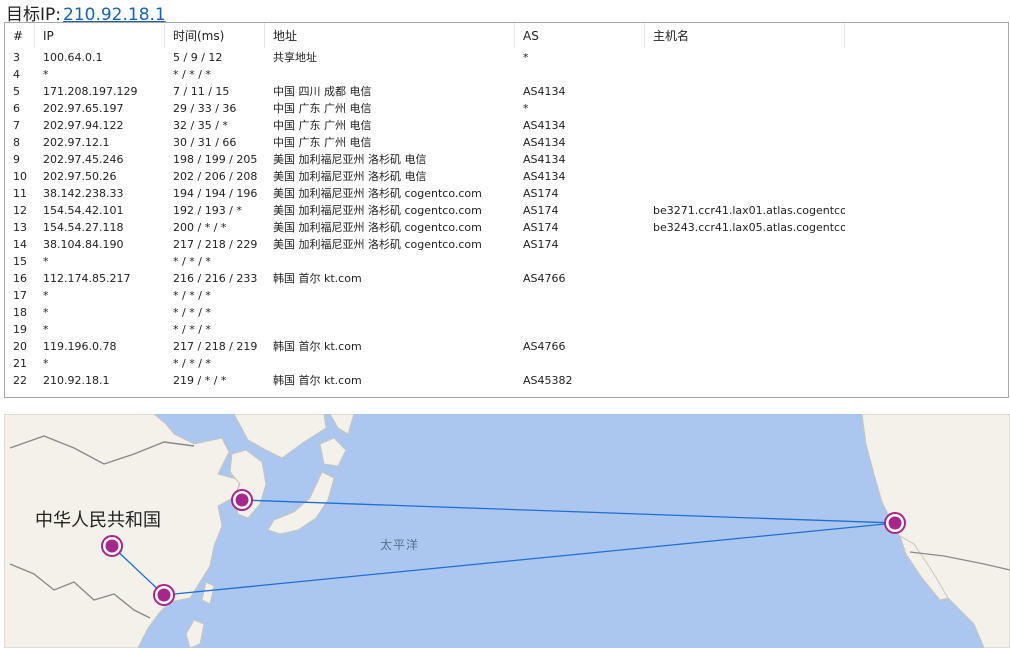  I want to click on table-row: 15 * * / * / *, so click(506, 261).